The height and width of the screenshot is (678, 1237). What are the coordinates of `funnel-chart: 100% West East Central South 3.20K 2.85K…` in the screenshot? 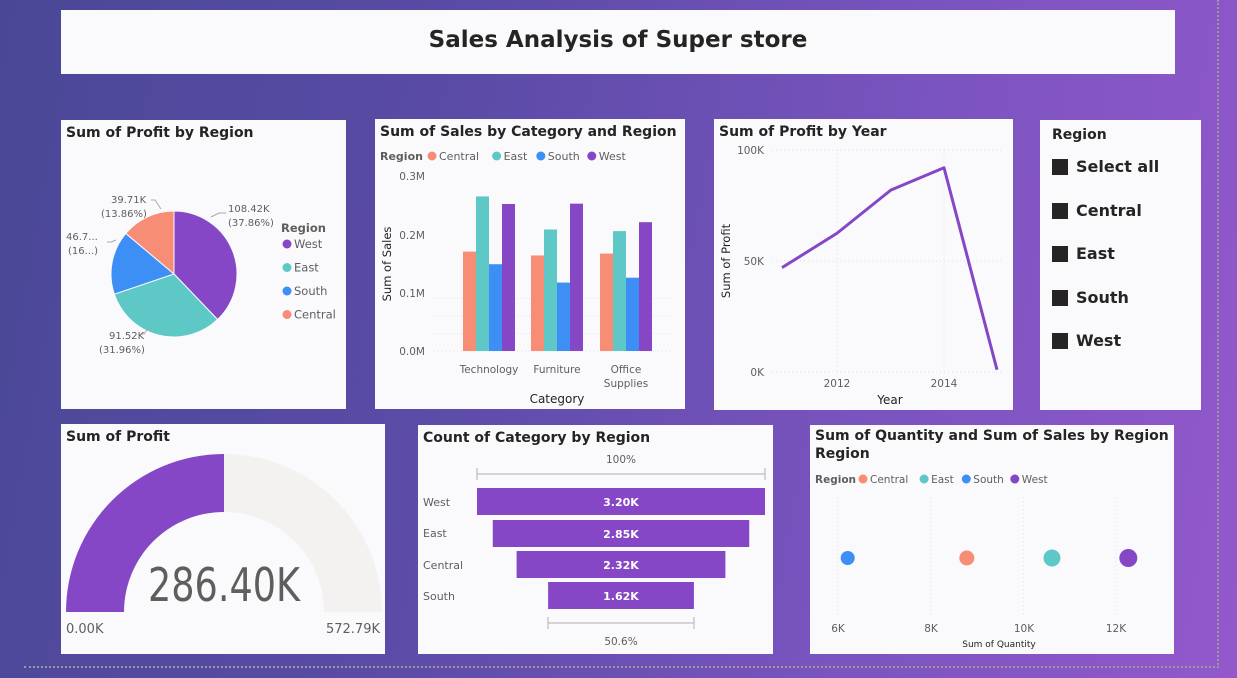 It's located at (595, 539).